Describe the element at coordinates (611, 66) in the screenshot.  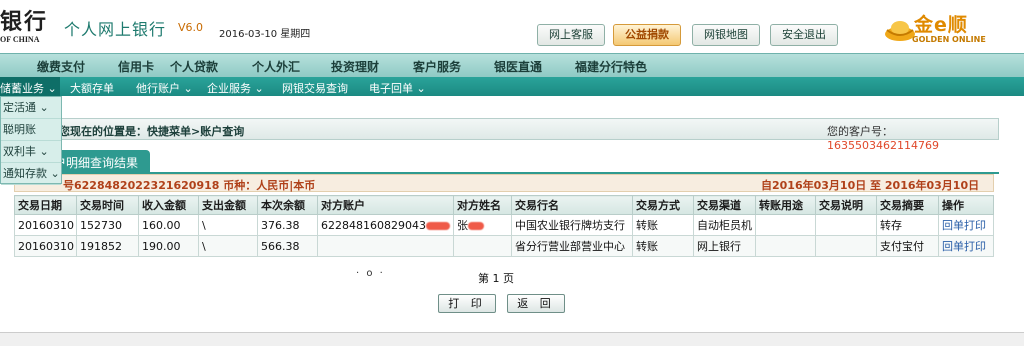
I see `nav-fujian-special: 福建分行特色` at that location.